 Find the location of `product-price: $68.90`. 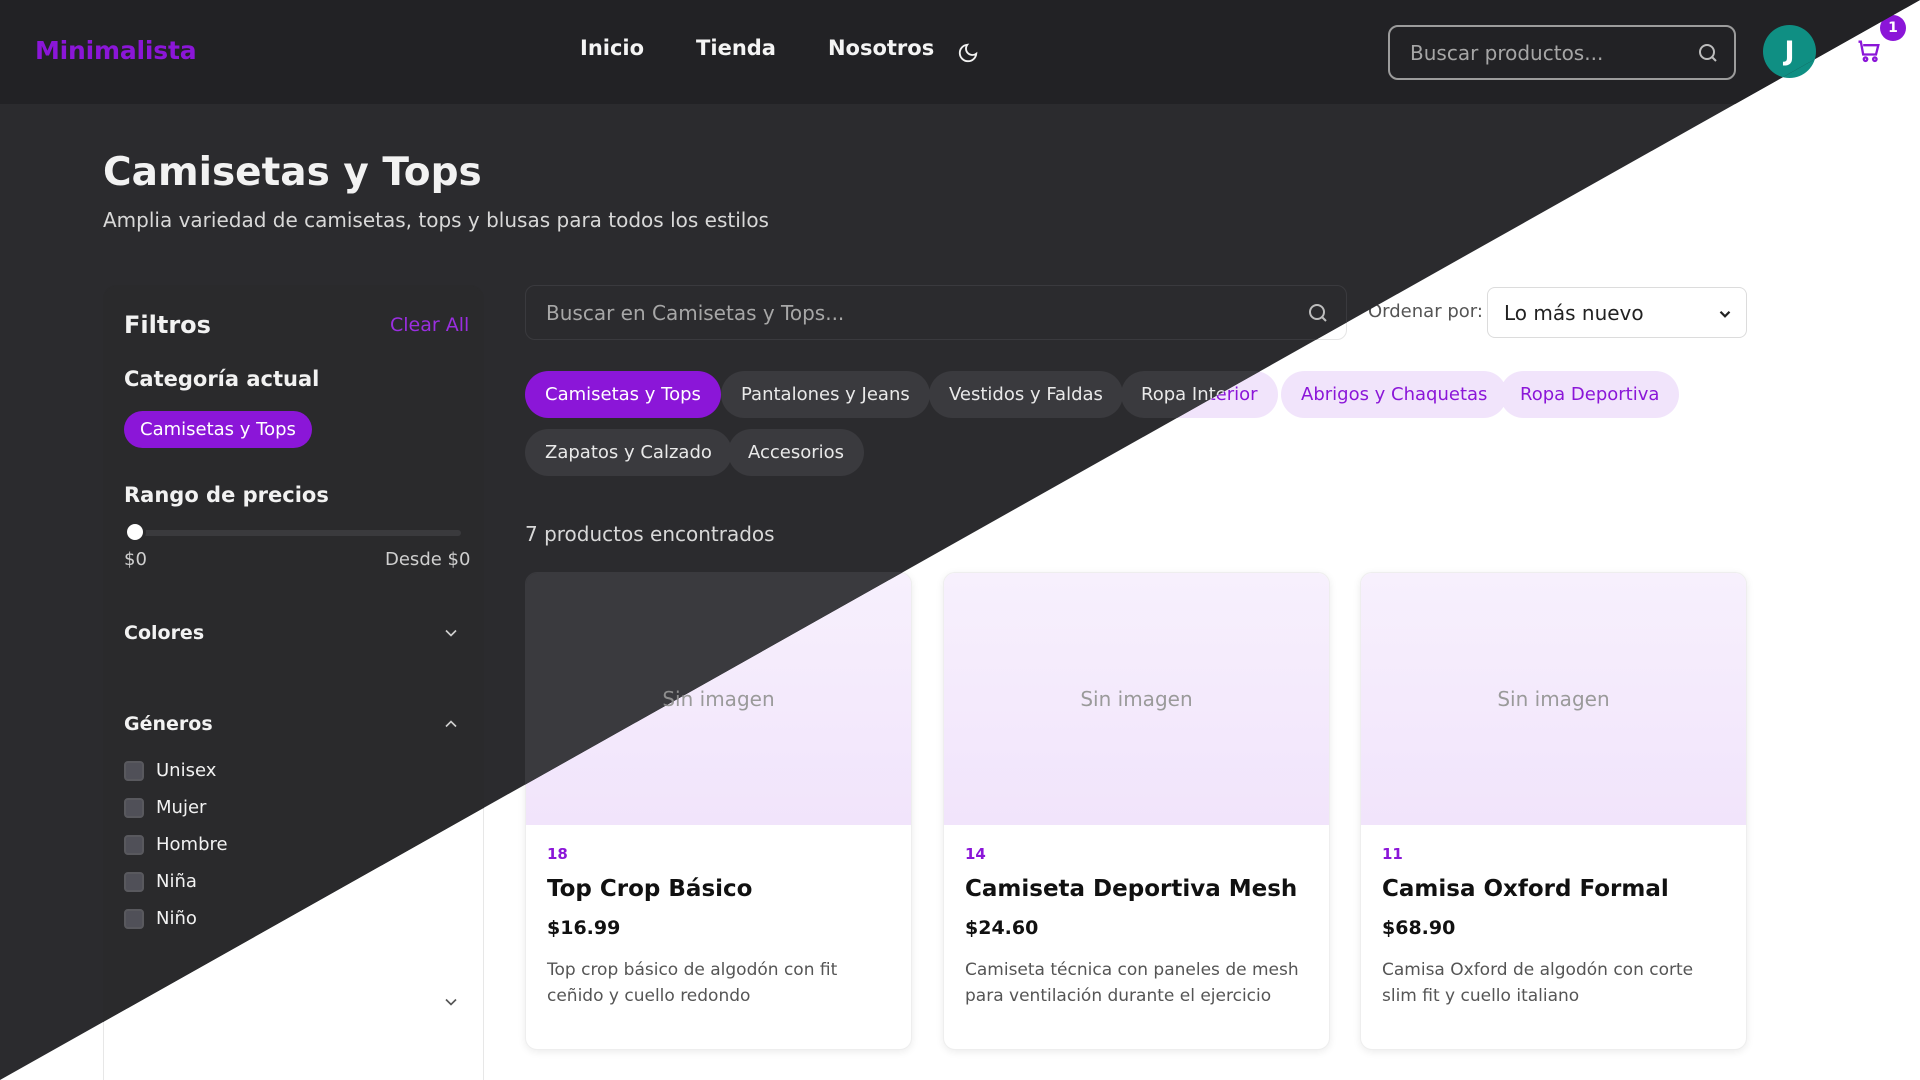

product-price: $68.90 is located at coordinates (1419, 928).